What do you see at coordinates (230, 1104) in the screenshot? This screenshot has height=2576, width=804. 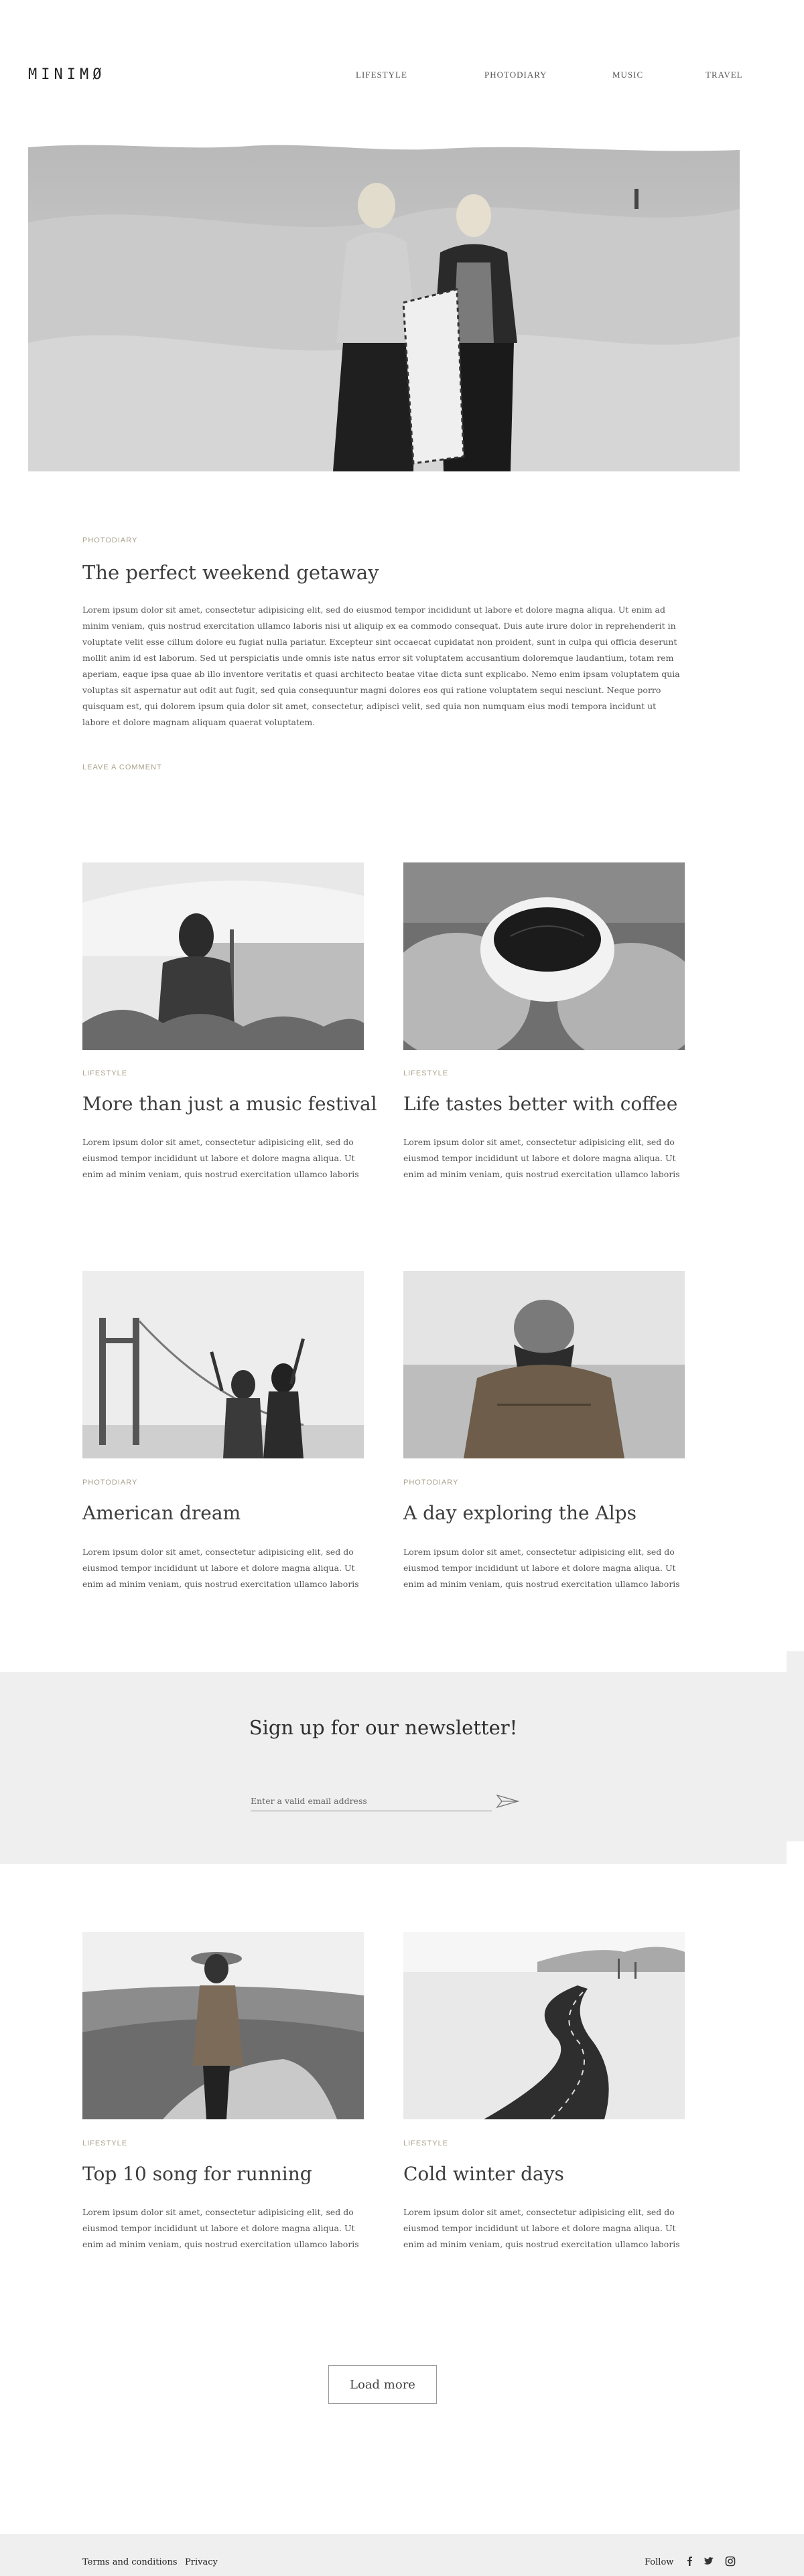 I see `post-title: More than just a music festival` at bounding box center [230, 1104].